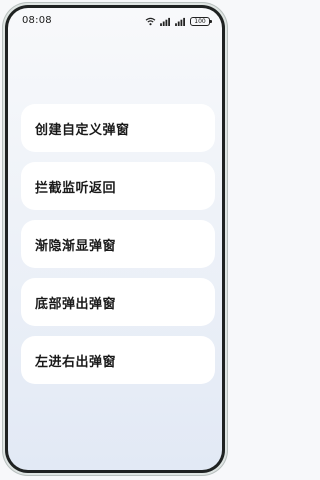 The width and height of the screenshot is (320, 480). I want to click on battery-level: 100, so click(200, 21).